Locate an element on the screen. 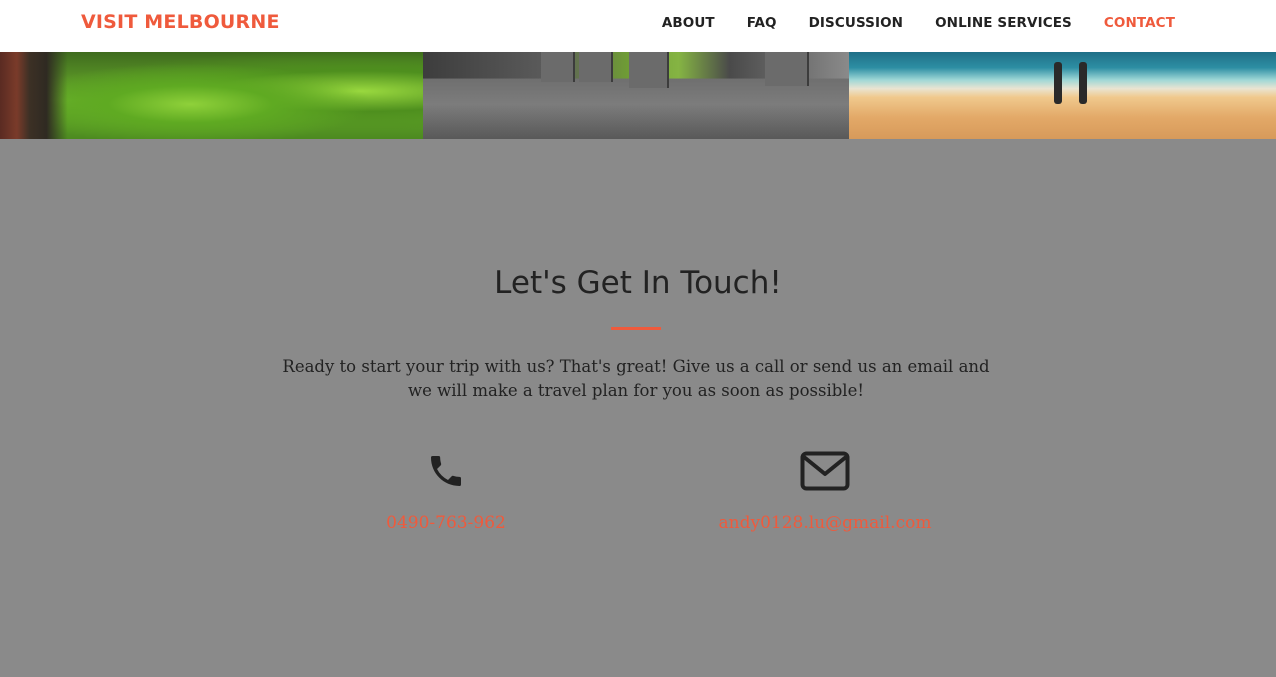  forest-photo is located at coordinates (211, 95).